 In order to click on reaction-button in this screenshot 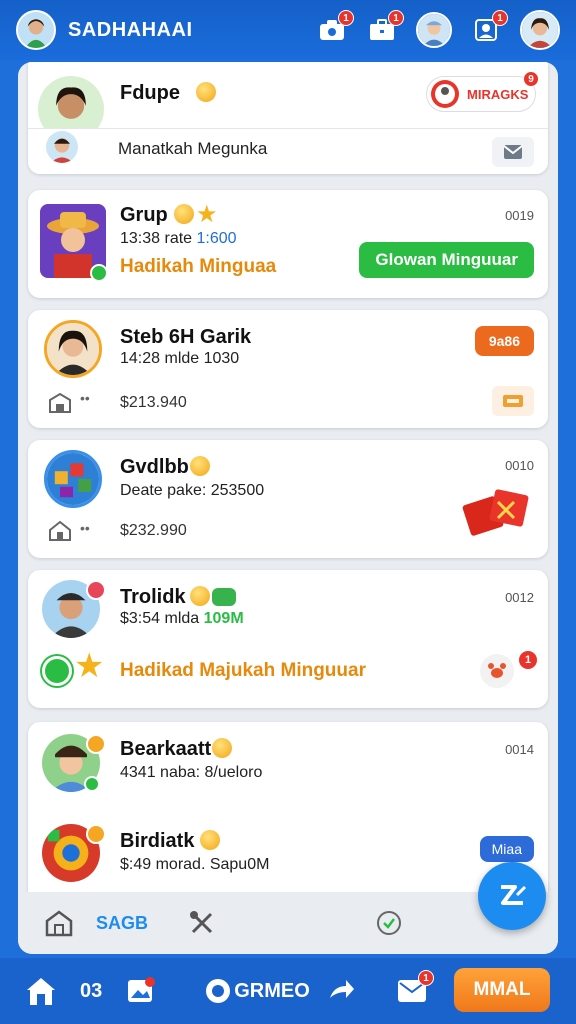, I will do `click(497, 671)`.